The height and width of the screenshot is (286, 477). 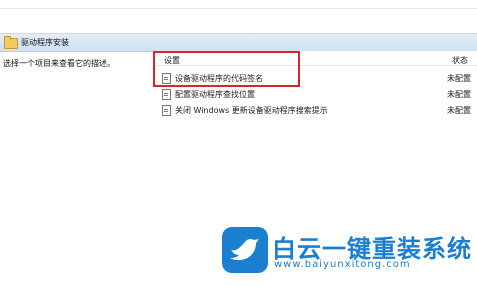 What do you see at coordinates (342, 264) in the screenshot?
I see `watermark-url: www.baiyunxitong.com` at bounding box center [342, 264].